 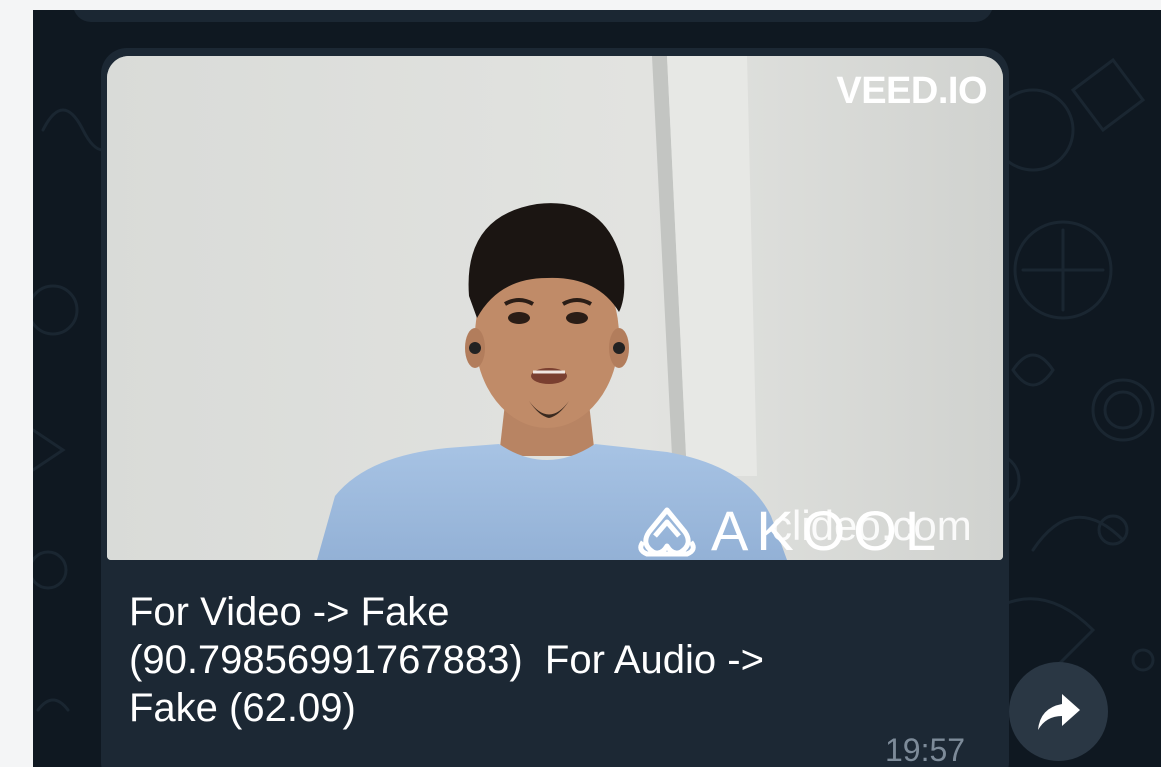 I want to click on veed-watermark: VEED.IO, so click(x=911, y=91).